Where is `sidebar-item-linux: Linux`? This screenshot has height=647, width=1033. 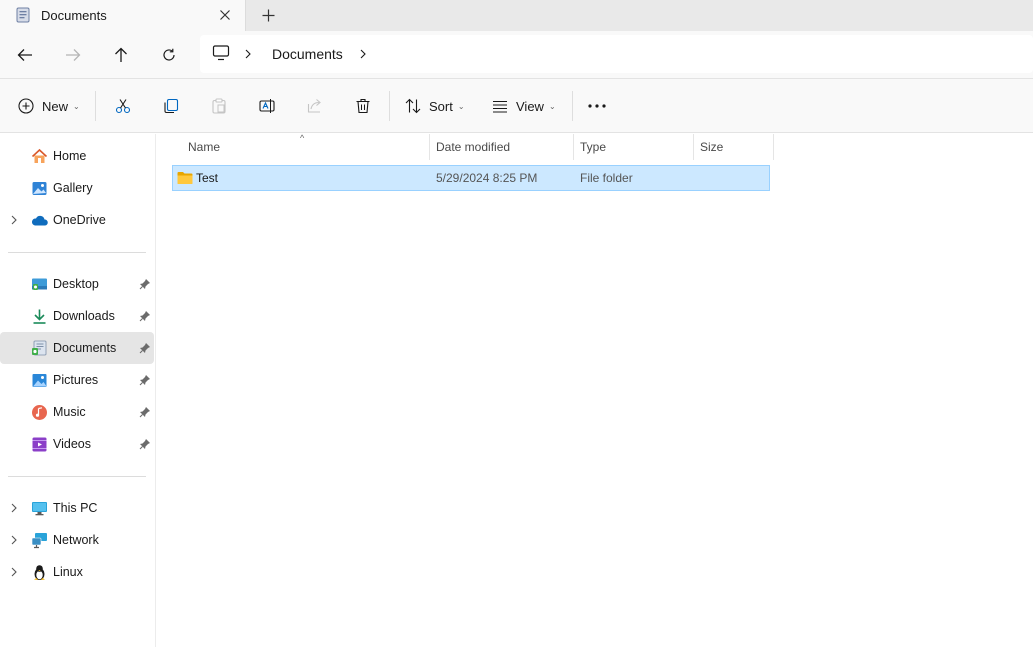 sidebar-item-linux: Linux is located at coordinates (77, 572).